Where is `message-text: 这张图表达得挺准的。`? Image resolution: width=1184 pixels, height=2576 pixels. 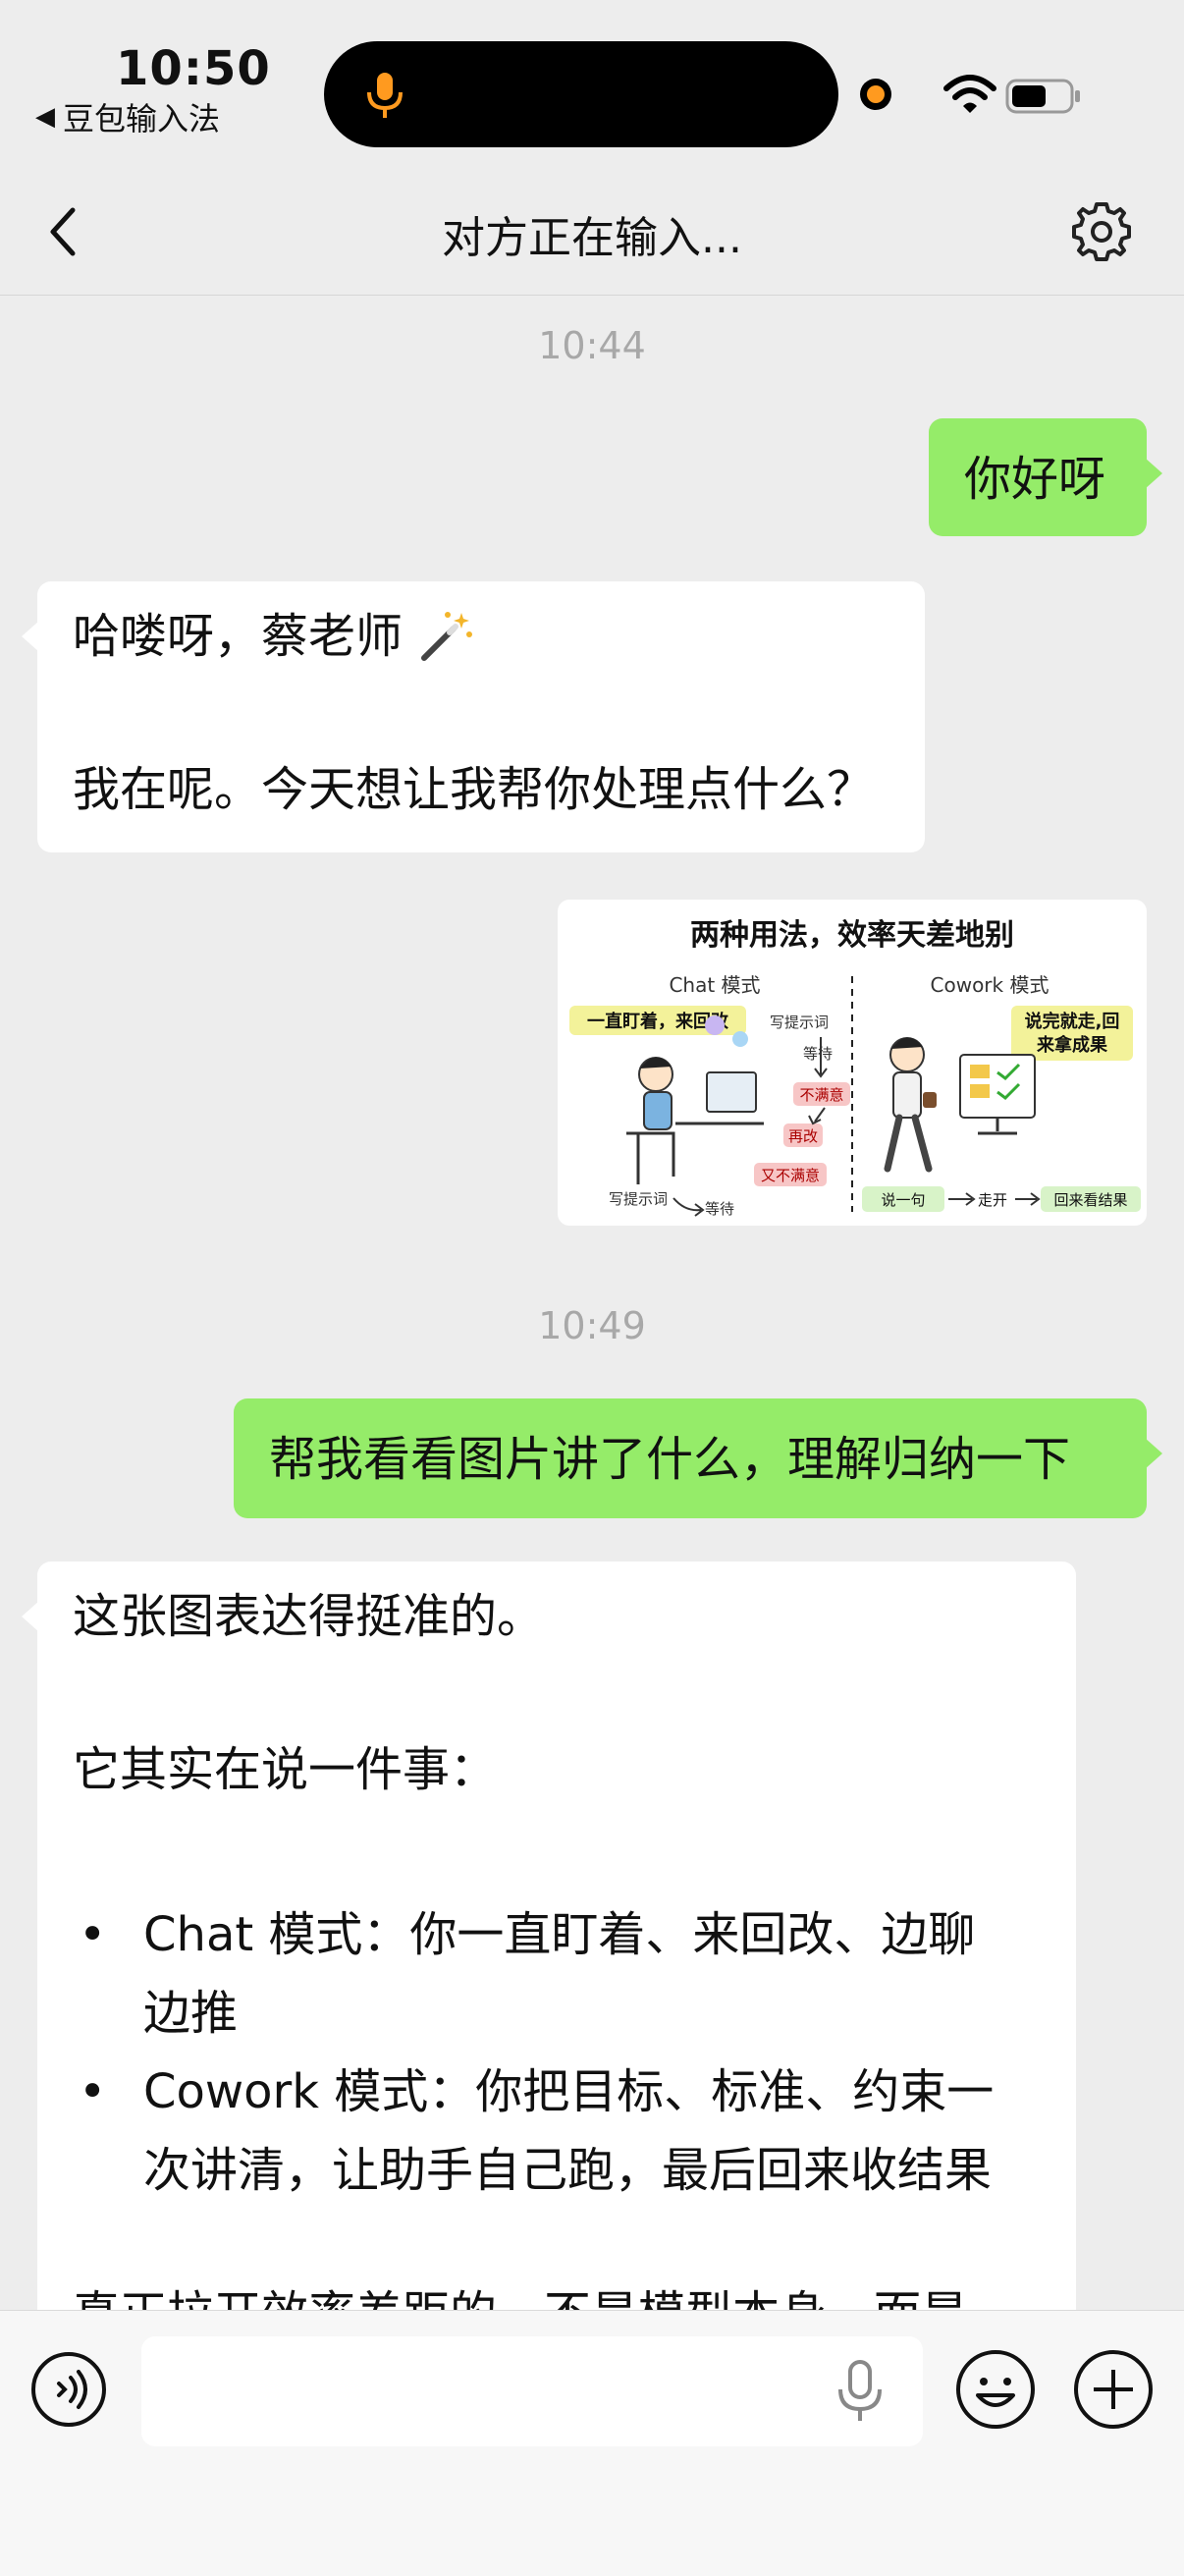 message-text: 这张图表达得挺准的。 is located at coordinates (309, 1616).